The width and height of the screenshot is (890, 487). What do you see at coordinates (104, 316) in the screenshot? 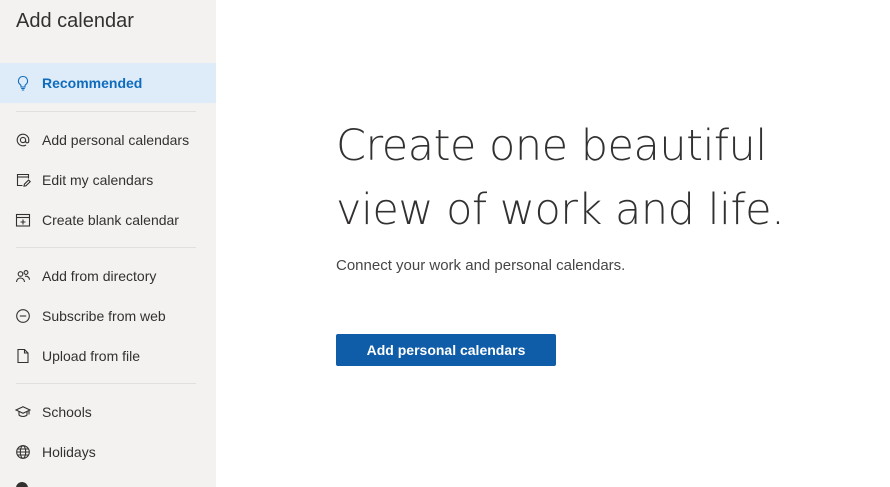
I see `sidebar-item-label: Subscribe from web` at bounding box center [104, 316].